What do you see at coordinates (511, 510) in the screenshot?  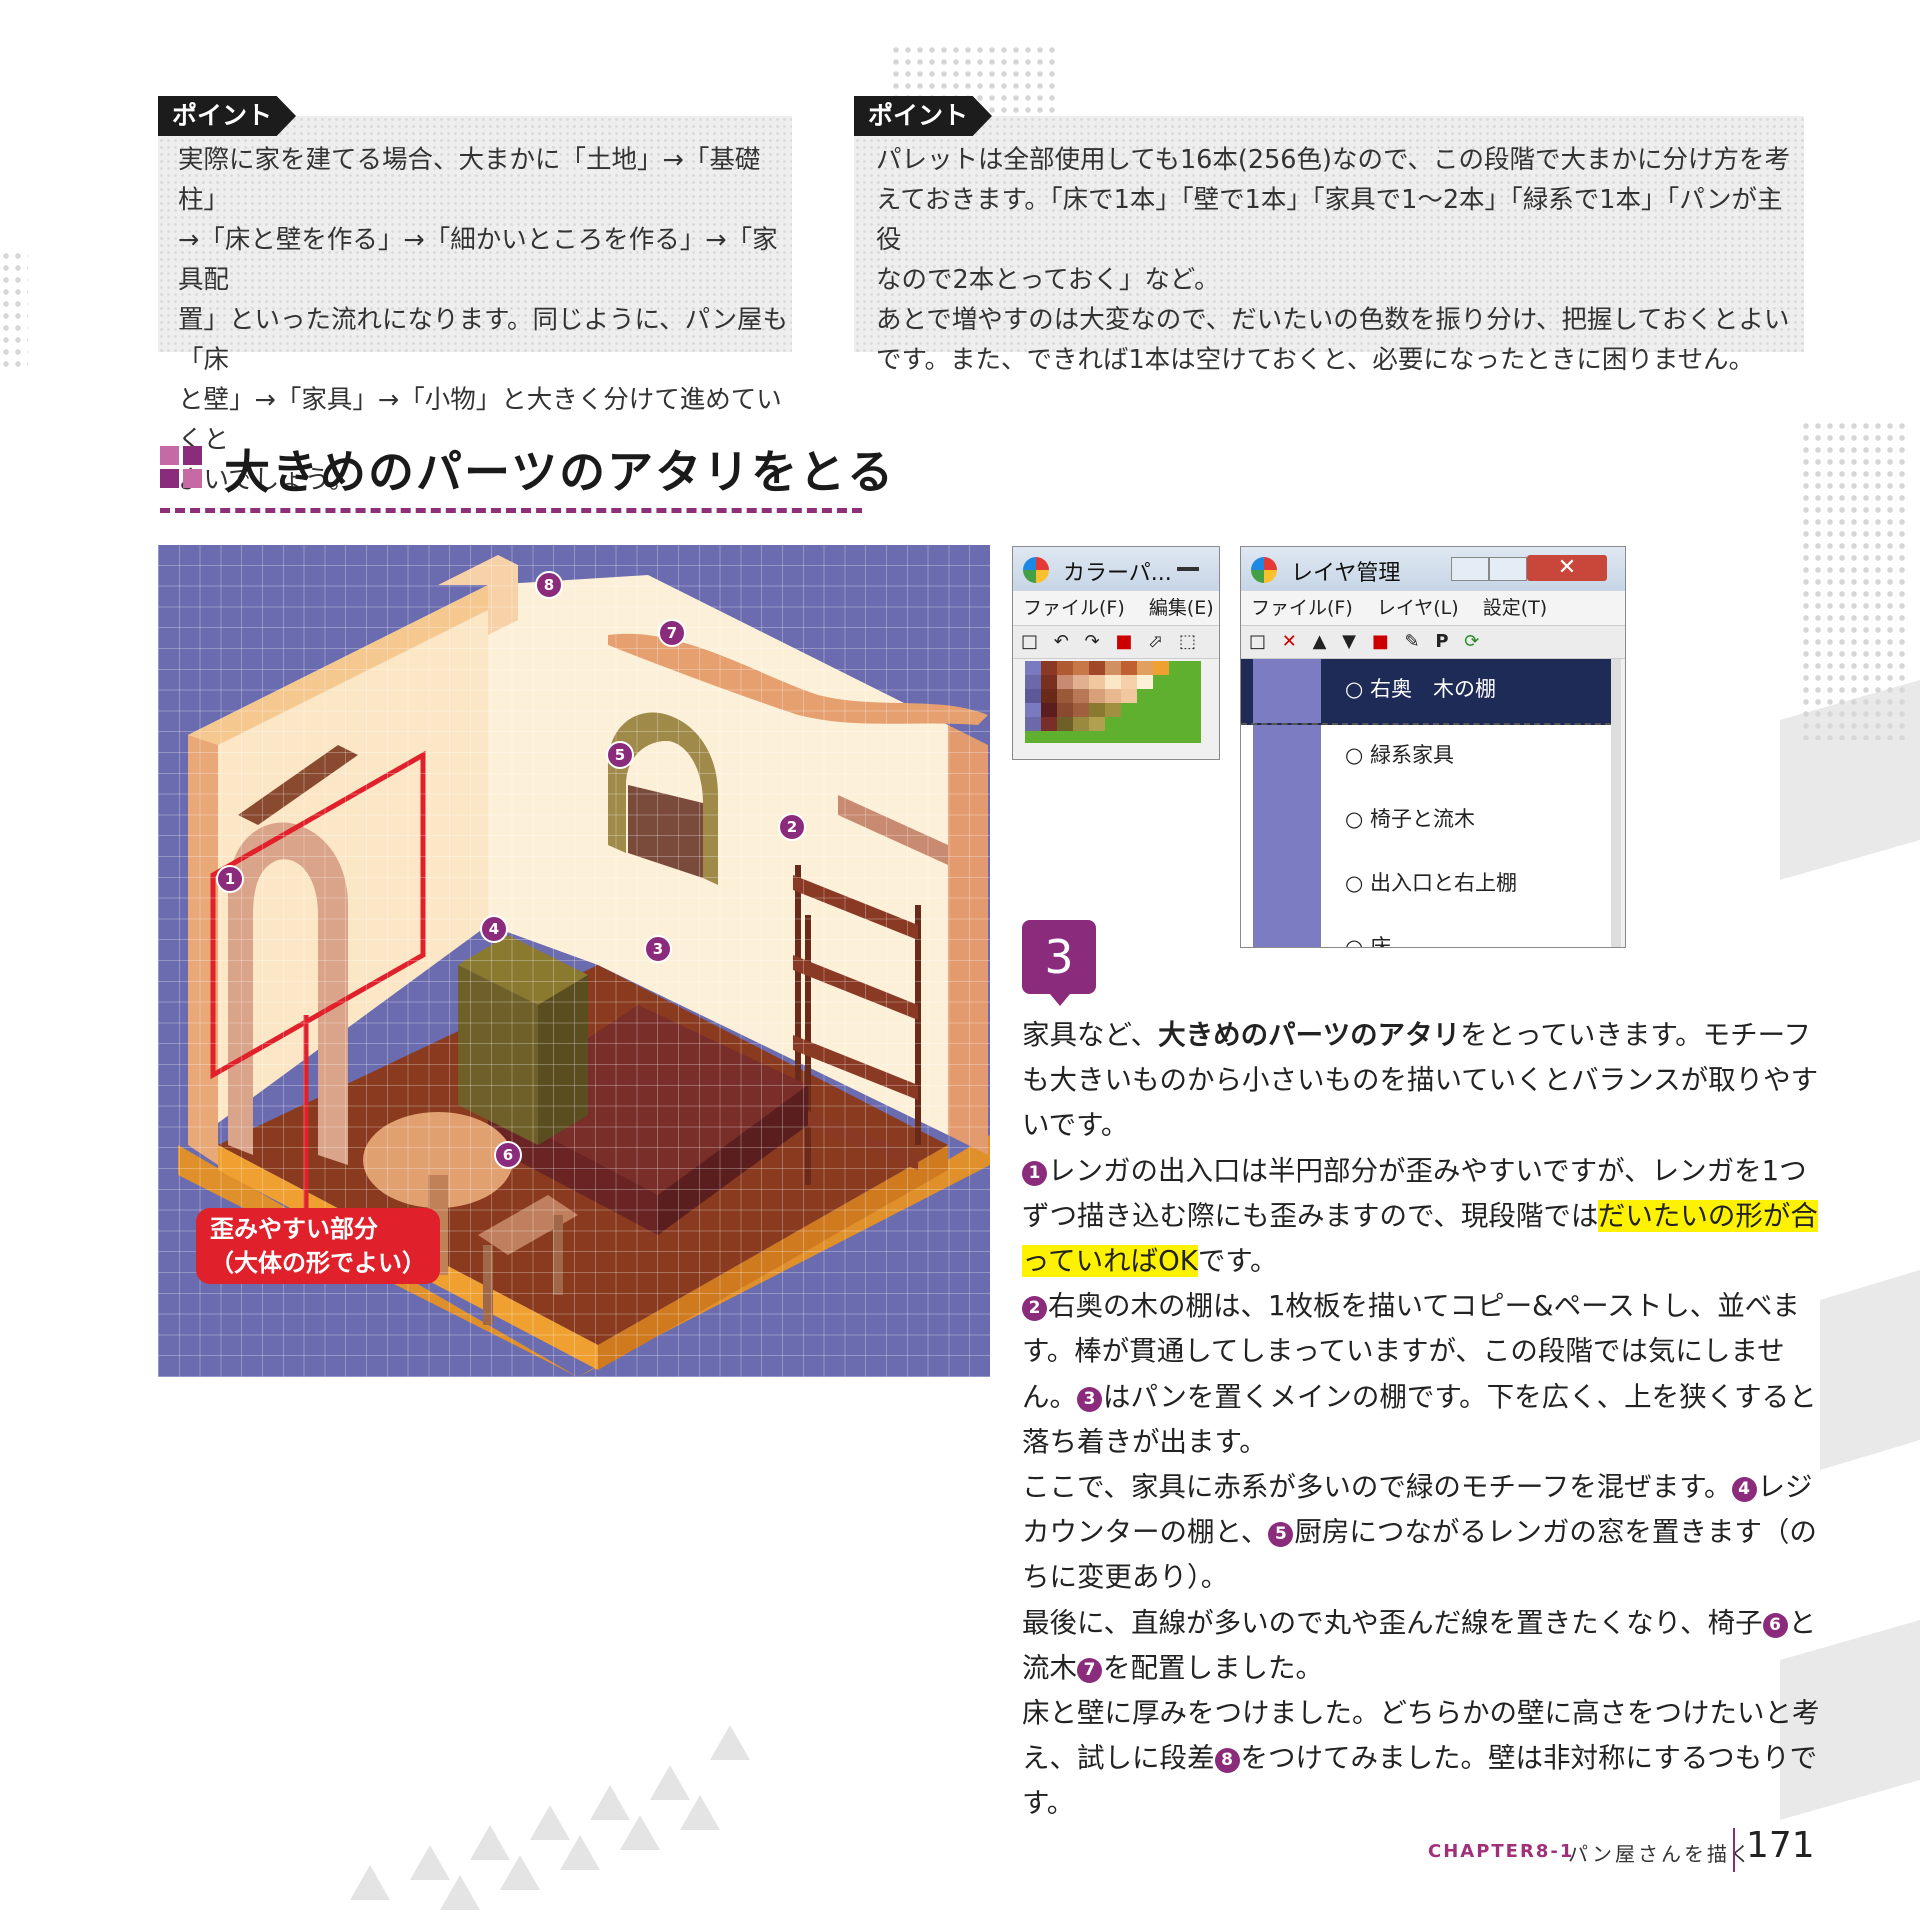 I see `section-title-rule` at bounding box center [511, 510].